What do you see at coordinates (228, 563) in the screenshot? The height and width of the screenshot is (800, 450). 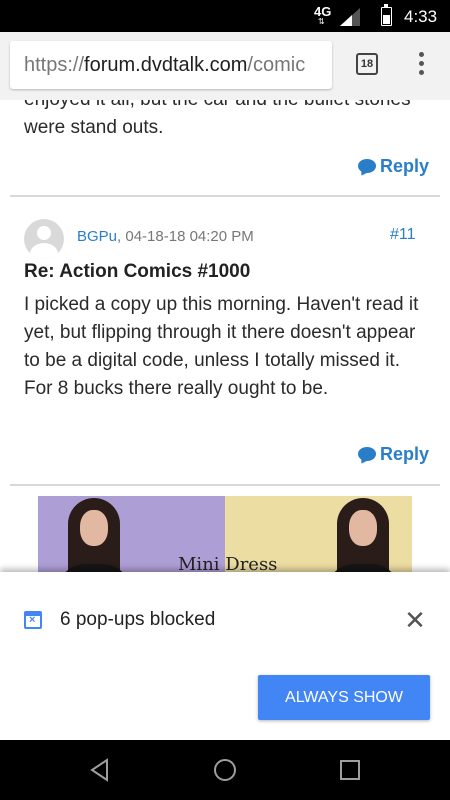 I see `ad-text: Mini Dress` at bounding box center [228, 563].